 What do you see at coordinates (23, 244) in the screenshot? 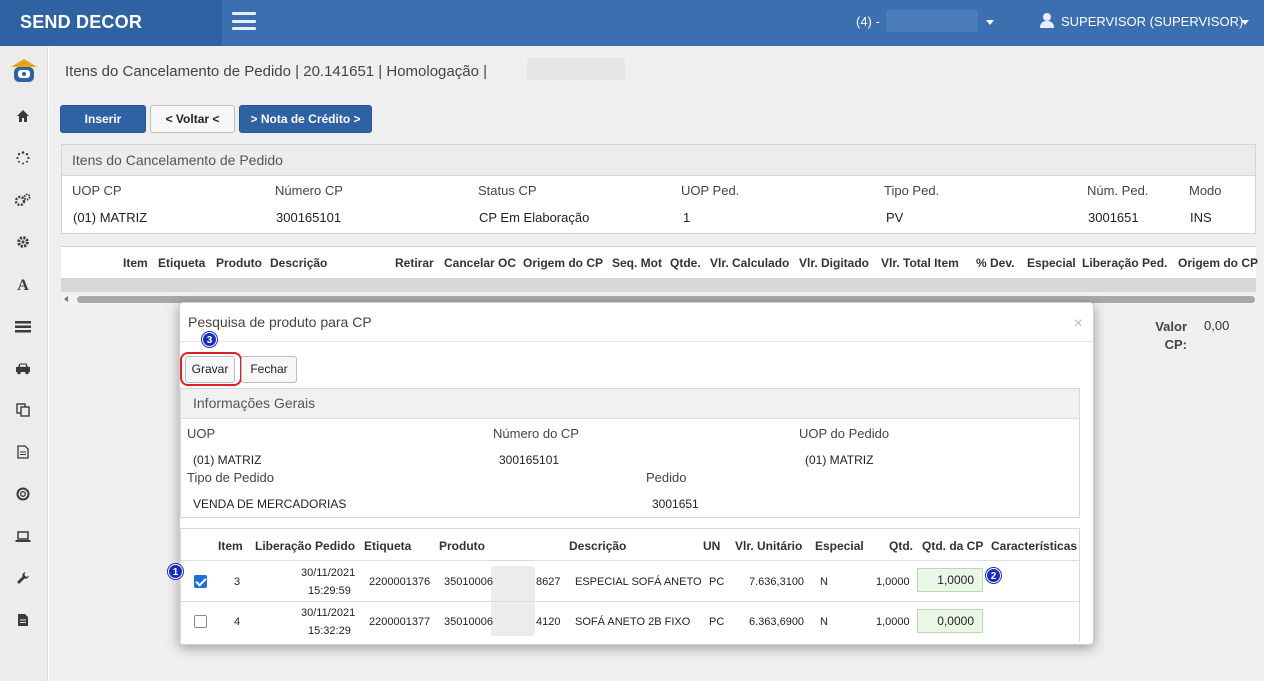
I see `gear-icon` at bounding box center [23, 244].